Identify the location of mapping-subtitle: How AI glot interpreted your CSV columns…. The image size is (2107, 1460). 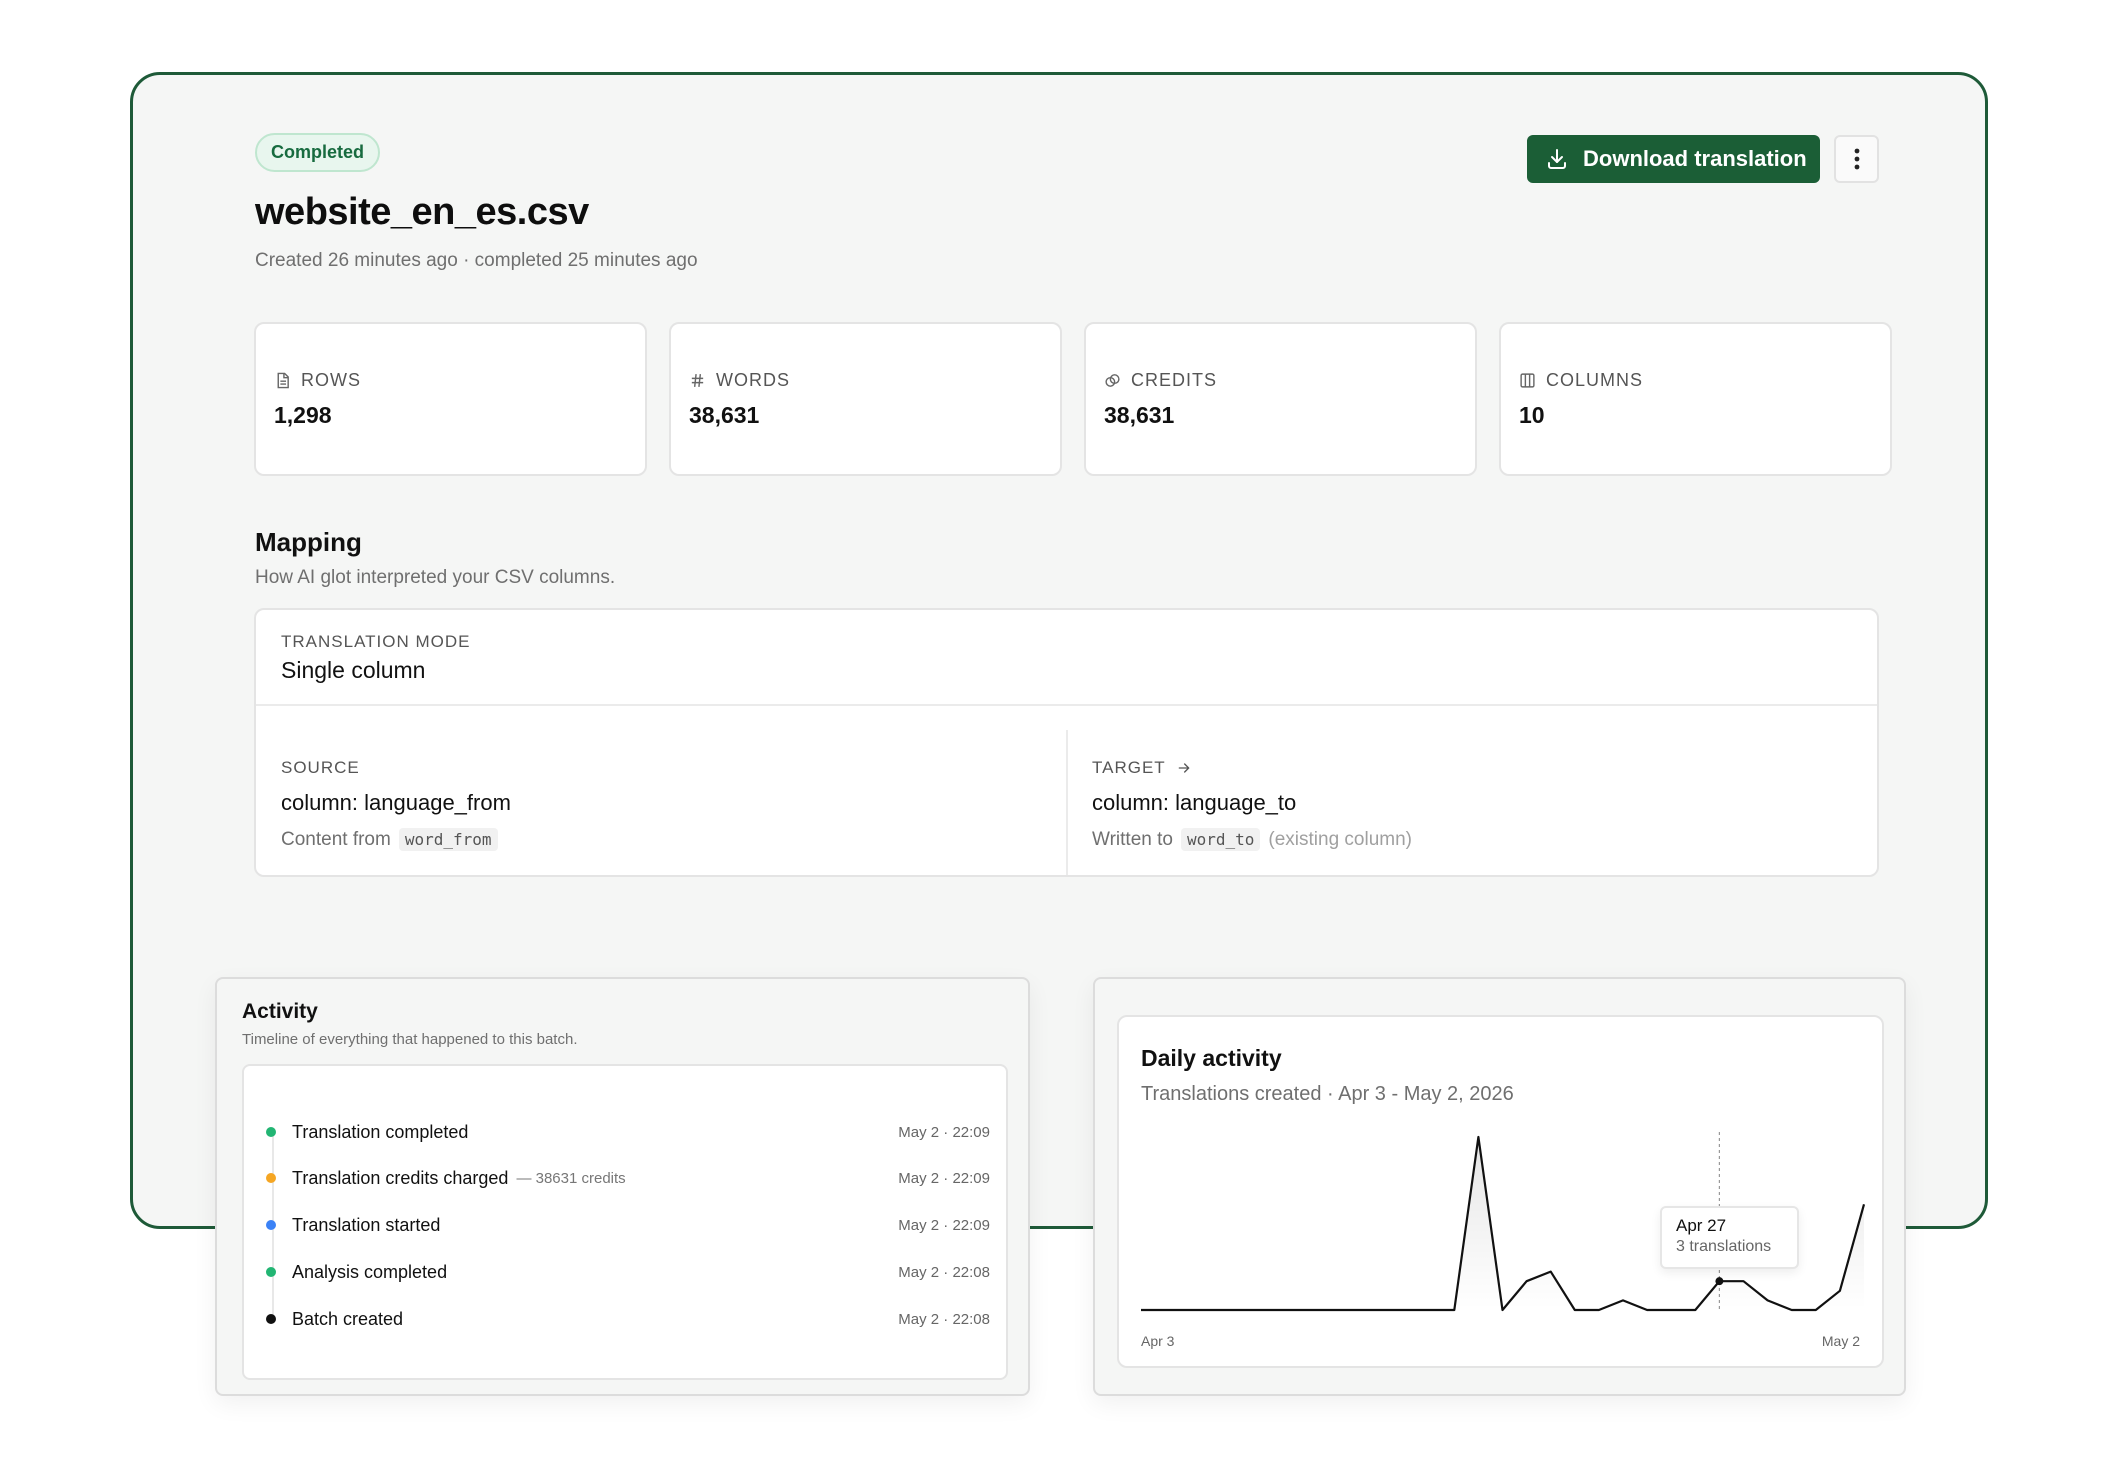
(435, 577).